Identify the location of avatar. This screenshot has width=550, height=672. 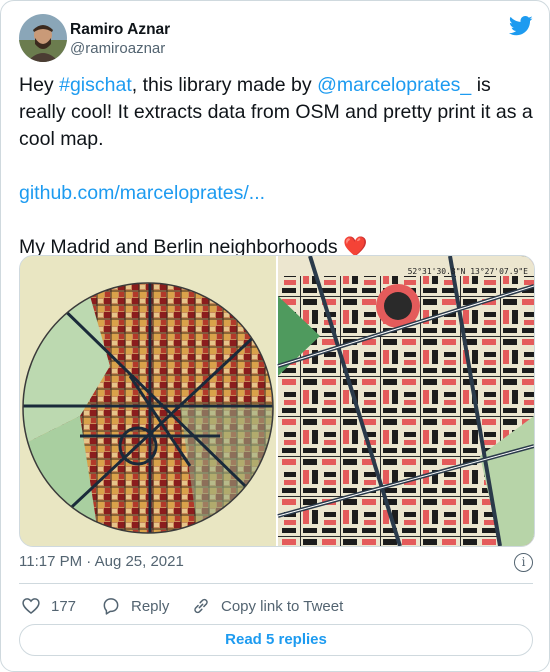
(43, 38).